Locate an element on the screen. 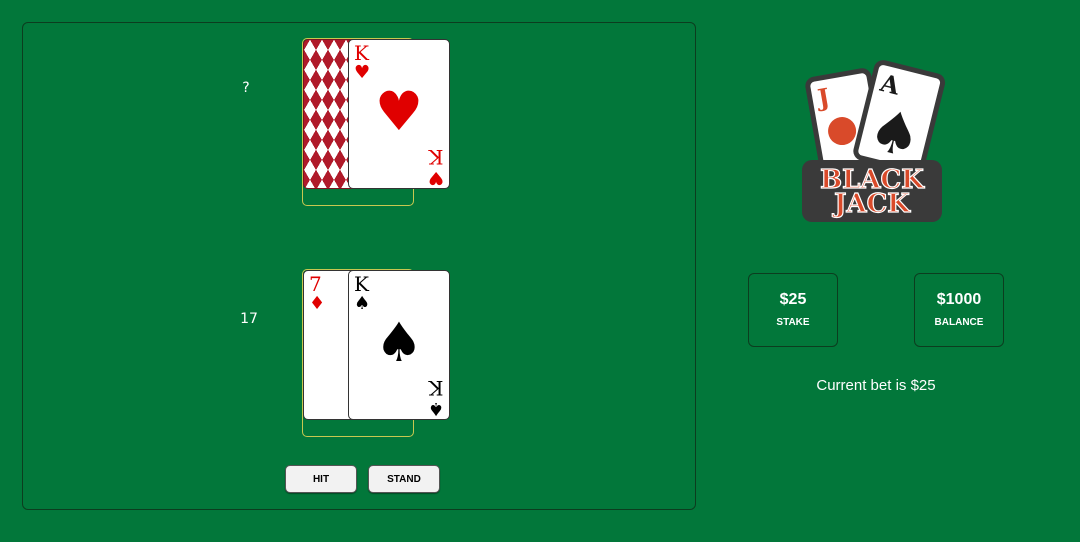 This screenshot has width=1080, height=542. stake-amount: $25 is located at coordinates (793, 299).